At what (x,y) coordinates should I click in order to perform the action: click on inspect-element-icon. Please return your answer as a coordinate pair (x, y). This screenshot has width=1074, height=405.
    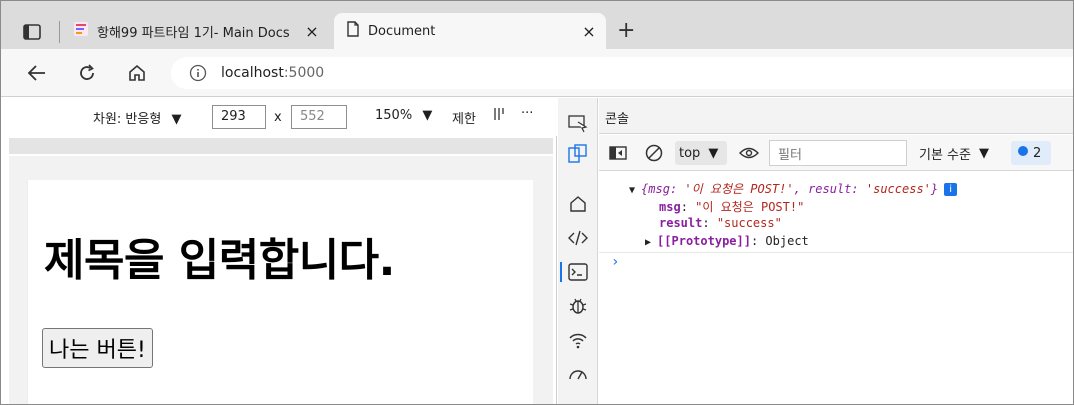
    Looking at the image, I should click on (578, 124).